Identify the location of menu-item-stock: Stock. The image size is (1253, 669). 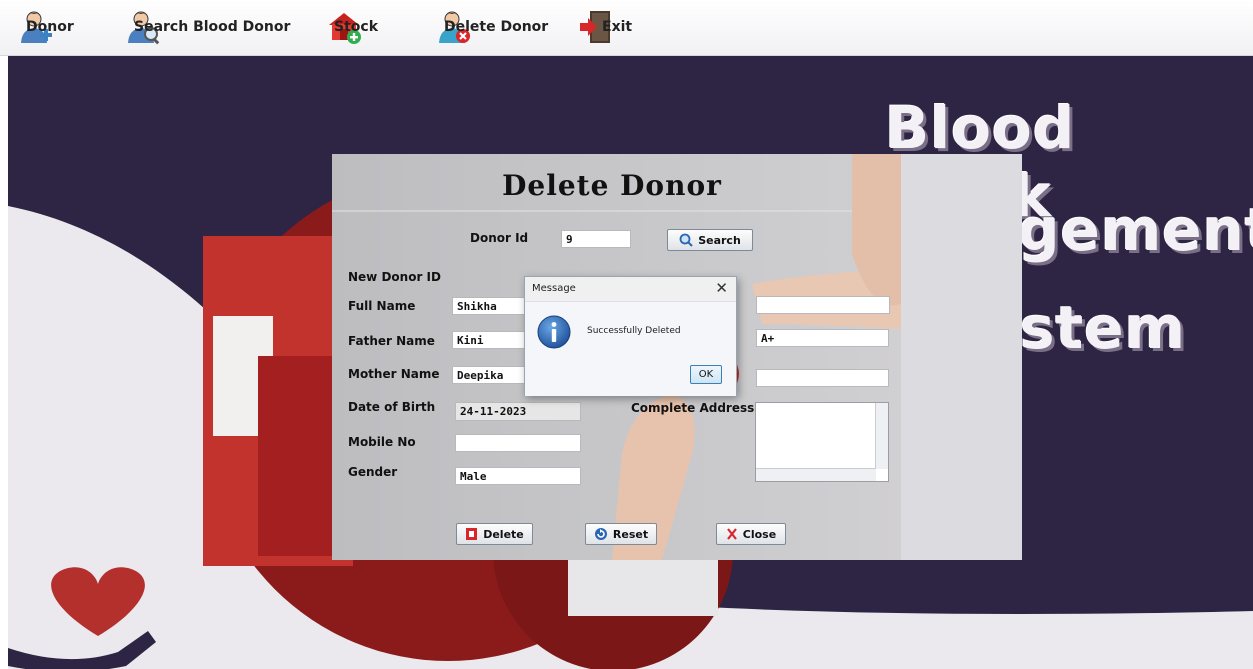
(352, 27).